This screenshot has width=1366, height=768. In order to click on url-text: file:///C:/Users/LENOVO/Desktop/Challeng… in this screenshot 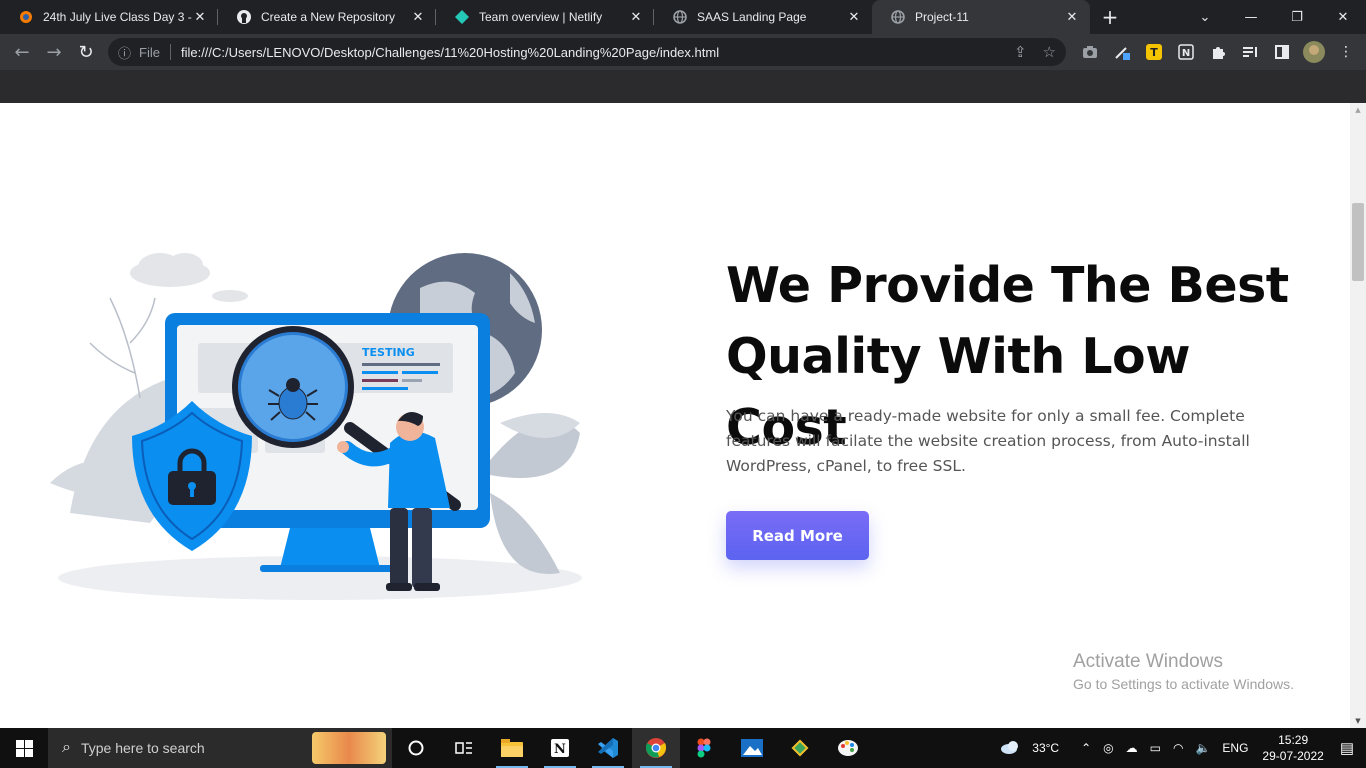, I will do `click(589, 52)`.